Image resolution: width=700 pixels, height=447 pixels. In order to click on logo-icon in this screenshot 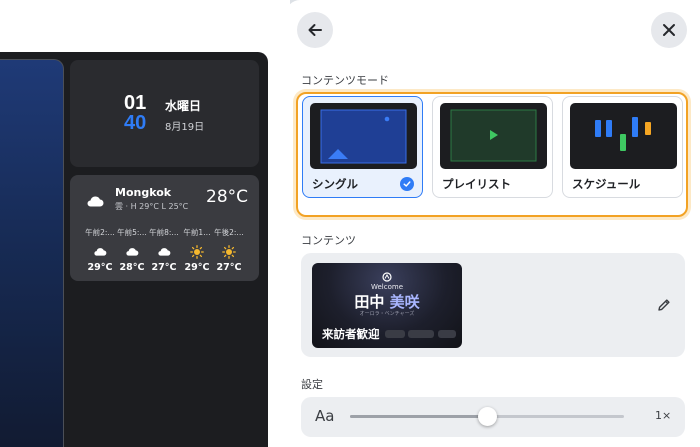, I will do `click(387, 277)`.